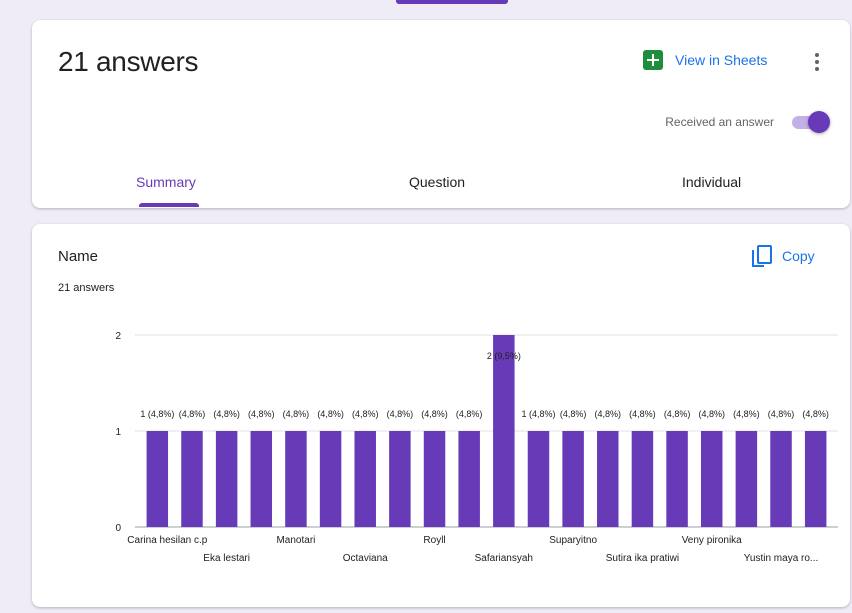  I want to click on view-in-sheets-button: View in Sheets, so click(705, 60).